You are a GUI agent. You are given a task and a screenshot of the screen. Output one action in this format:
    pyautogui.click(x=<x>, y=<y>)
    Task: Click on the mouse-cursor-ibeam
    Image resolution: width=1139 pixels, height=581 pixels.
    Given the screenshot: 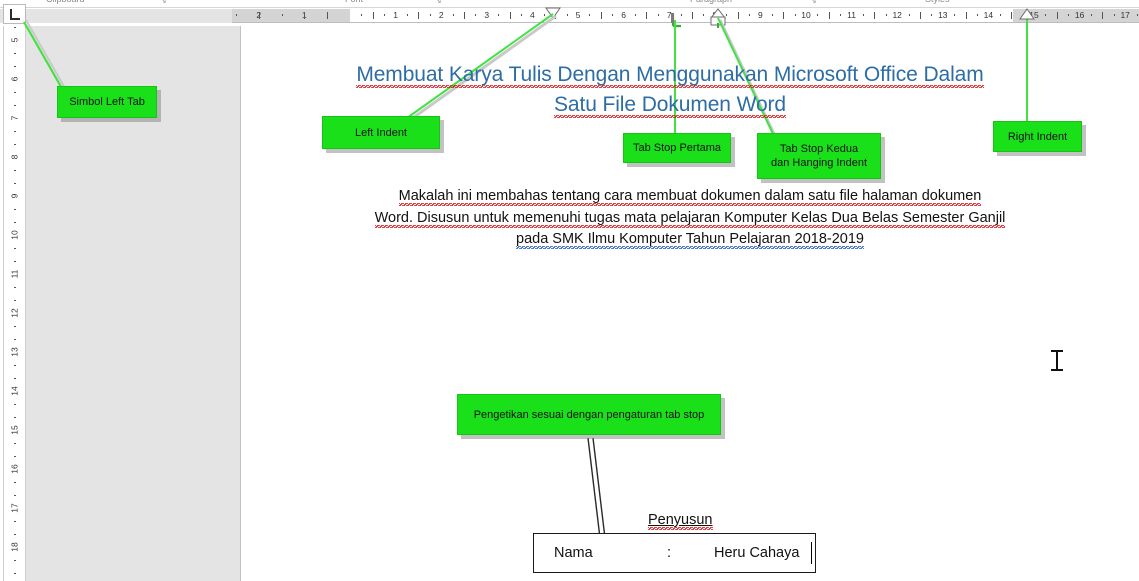 What is the action you would take?
    pyautogui.click(x=1057, y=361)
    